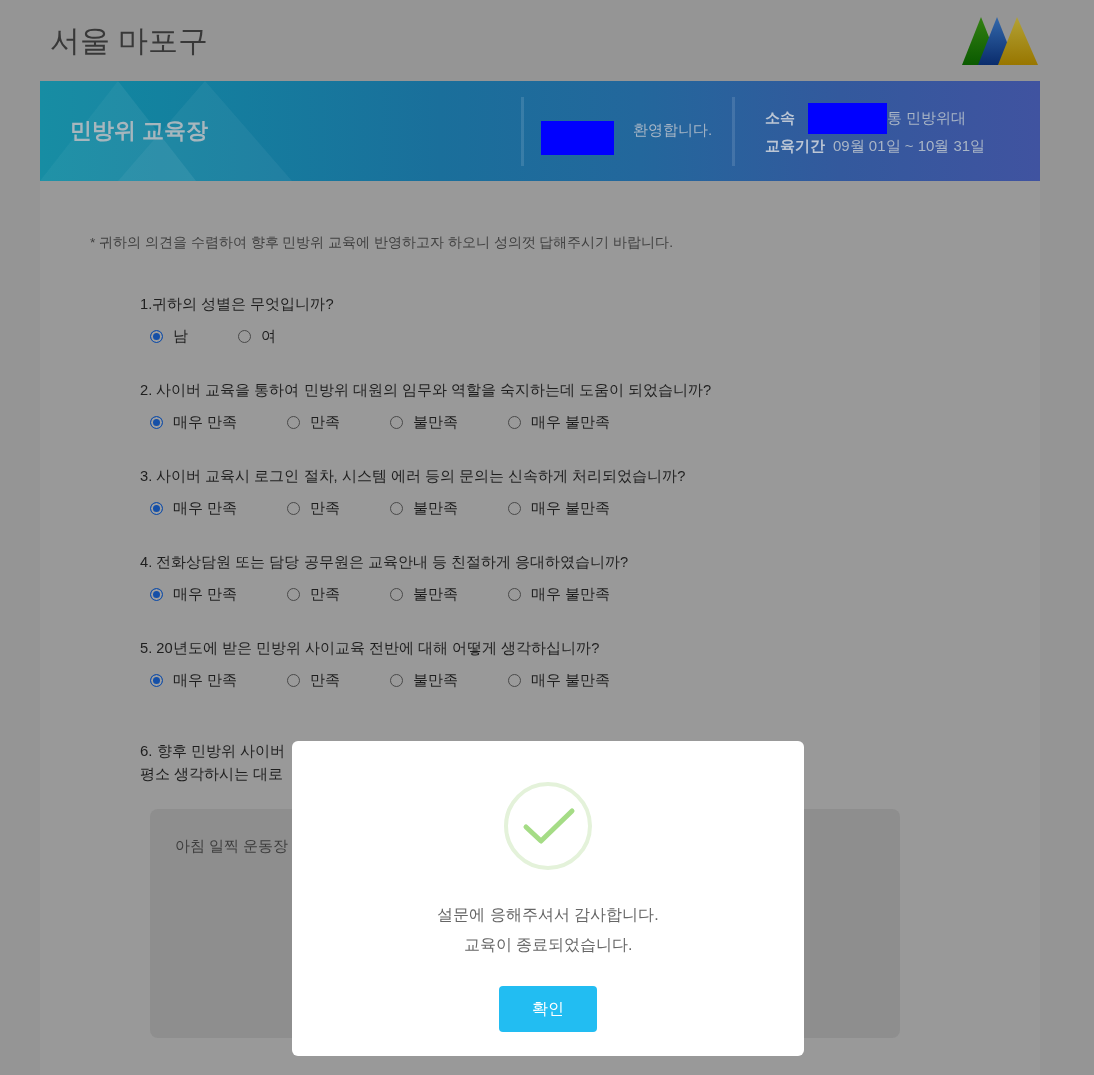 This screenshot has height=1075, width=1094. Describe the element at coordinates (548, 915) in the screenshot. I see `dialog-message: 설문에 응해주셔서 감사합니다.` at that location.